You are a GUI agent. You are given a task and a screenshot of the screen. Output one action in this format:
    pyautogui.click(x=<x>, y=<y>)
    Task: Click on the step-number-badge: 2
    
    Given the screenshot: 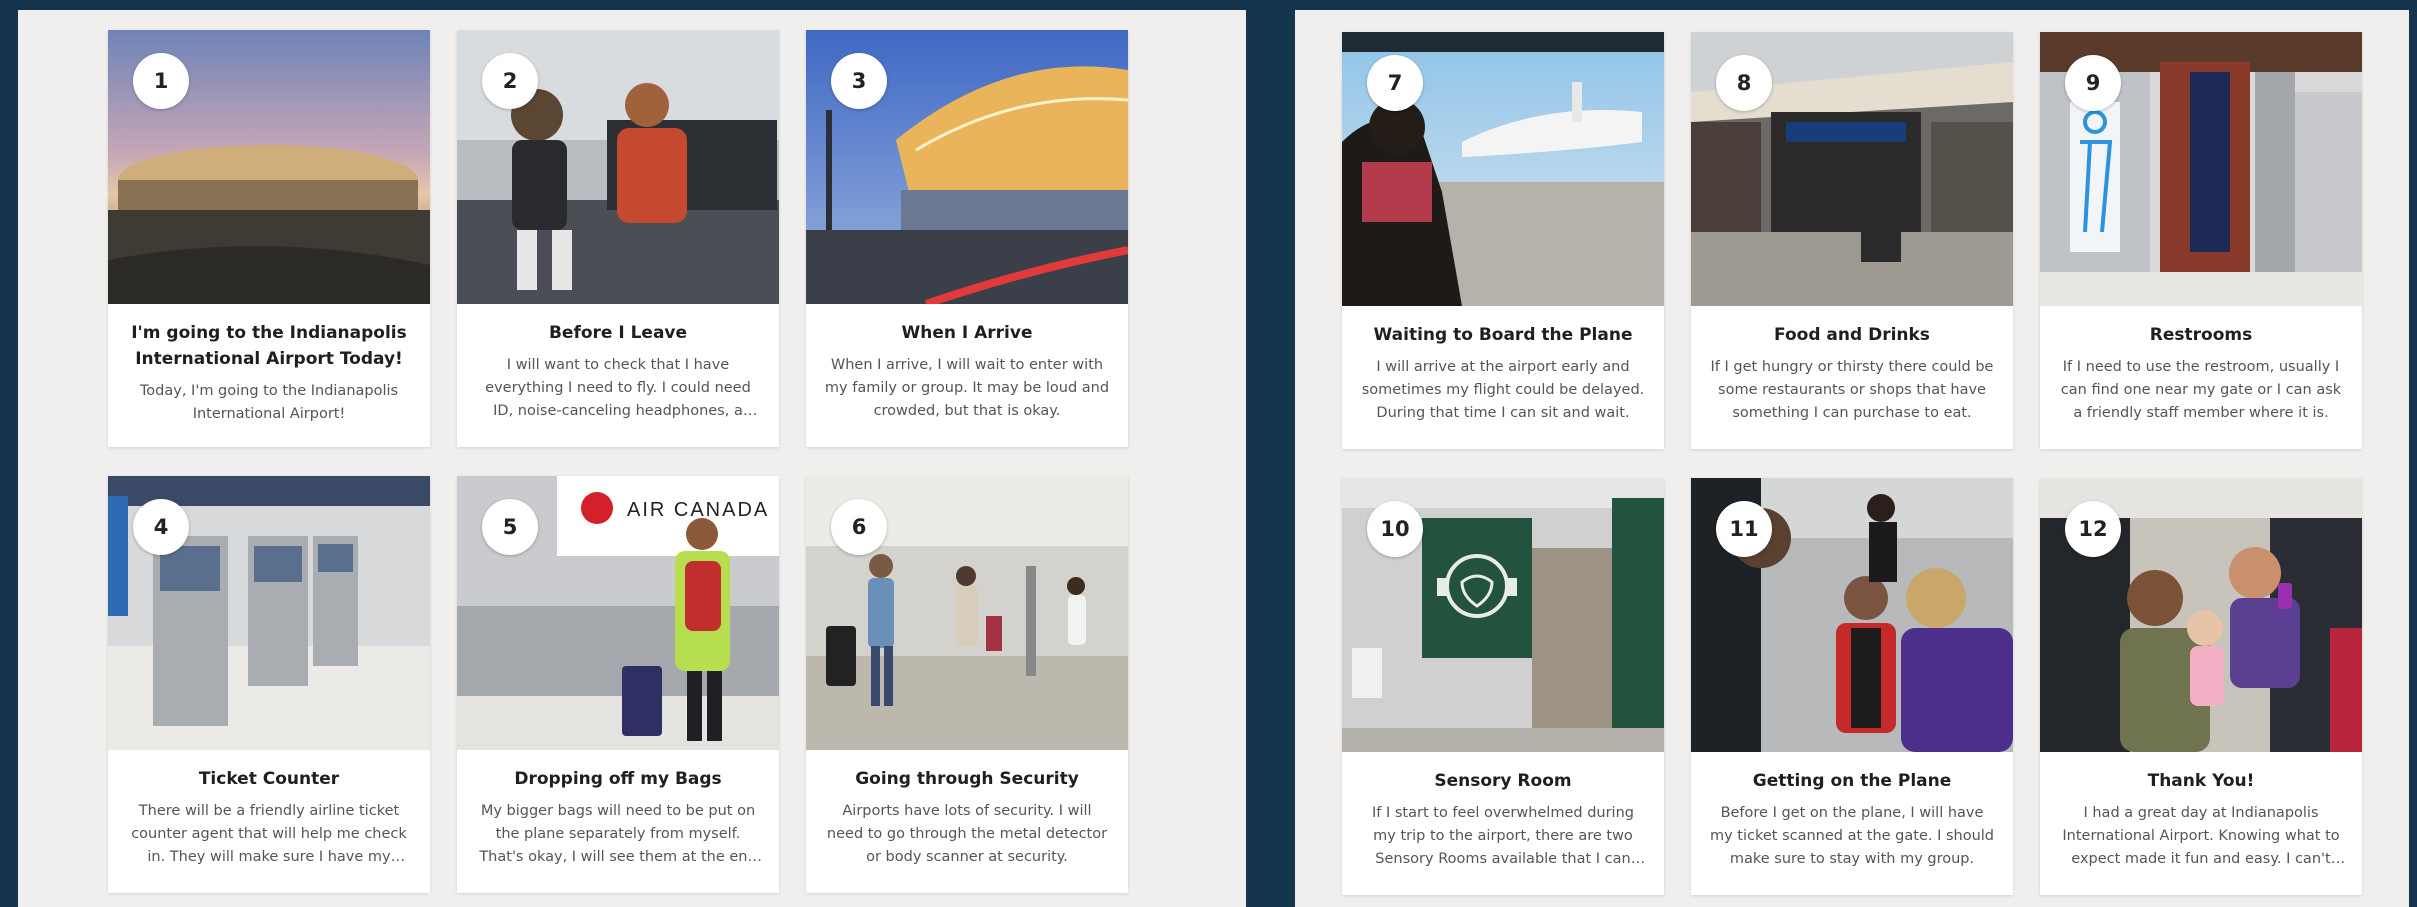 What is the action you would take?
    pyautogui.click(x=510, y=81)
    